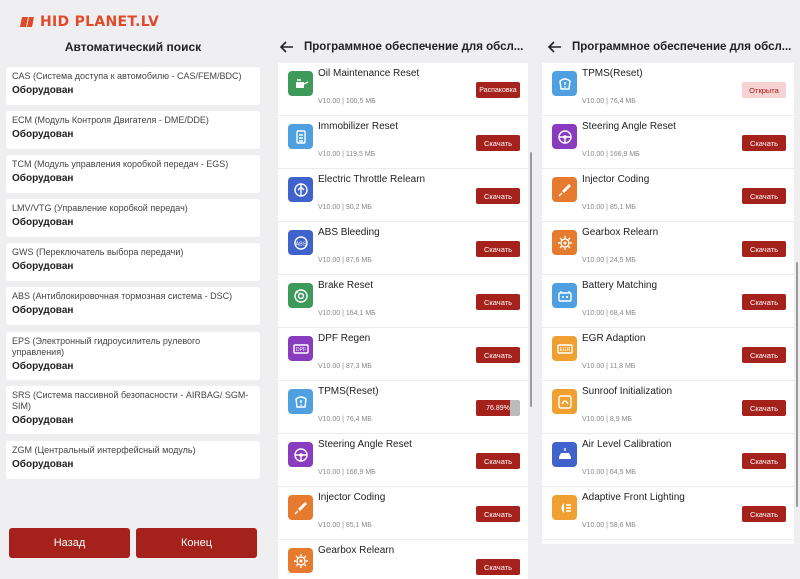 This screenshot has height=579, width=800. What do you see at coordinates (668, 354) in the screenshot?
I see `software-item: EGR EGR Adaption V10.00 | 11,8 МБ Скачать` at bounding box center [668, 354].